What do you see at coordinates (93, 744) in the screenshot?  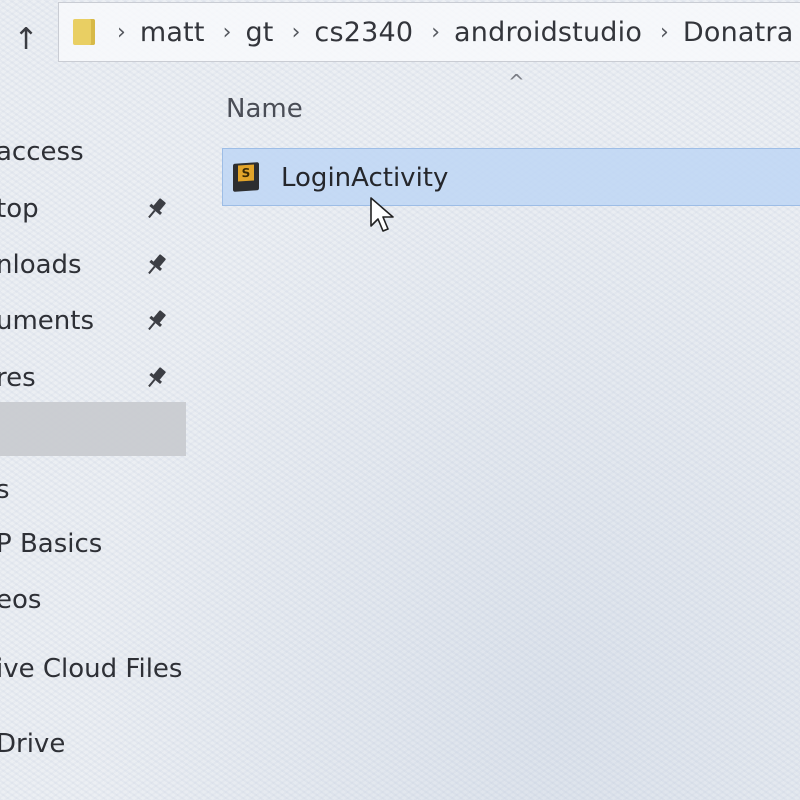 I see `sidebar-item-drive: Drive` at bounding box center [93, 744].